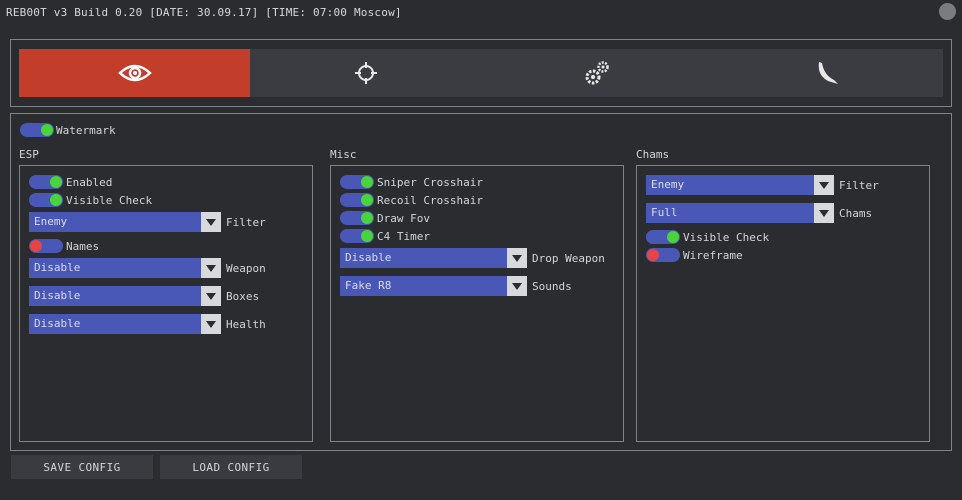 Image resolution: width=962 pixels, height=500 pixels. I want to click on chams-title: Chams, so click(653, 154).